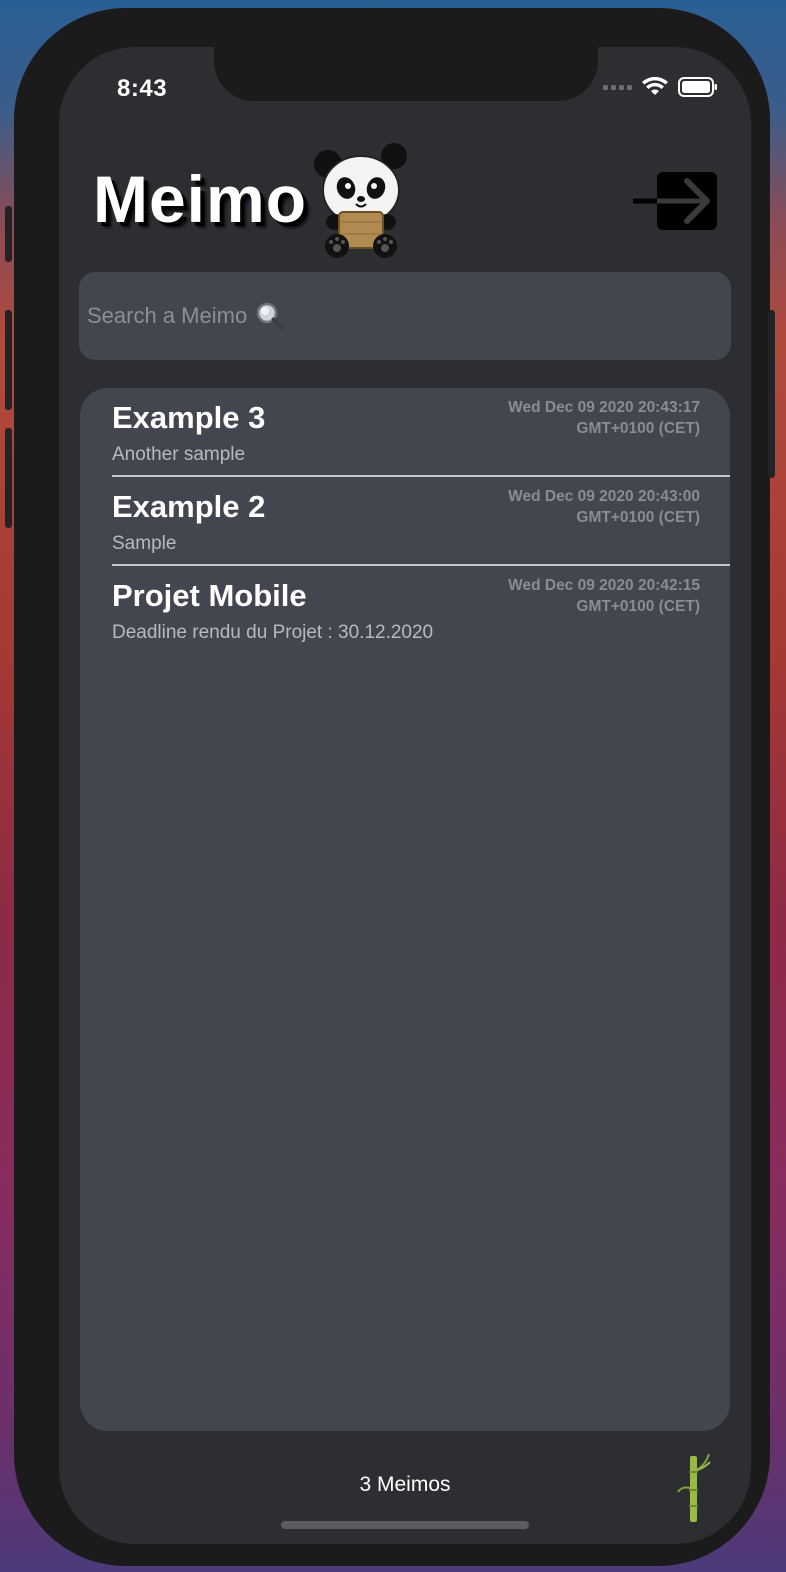 The width and height of the screenshot is (786, 1572). I want to click on cellular-signal-icon, so click(617, 87).